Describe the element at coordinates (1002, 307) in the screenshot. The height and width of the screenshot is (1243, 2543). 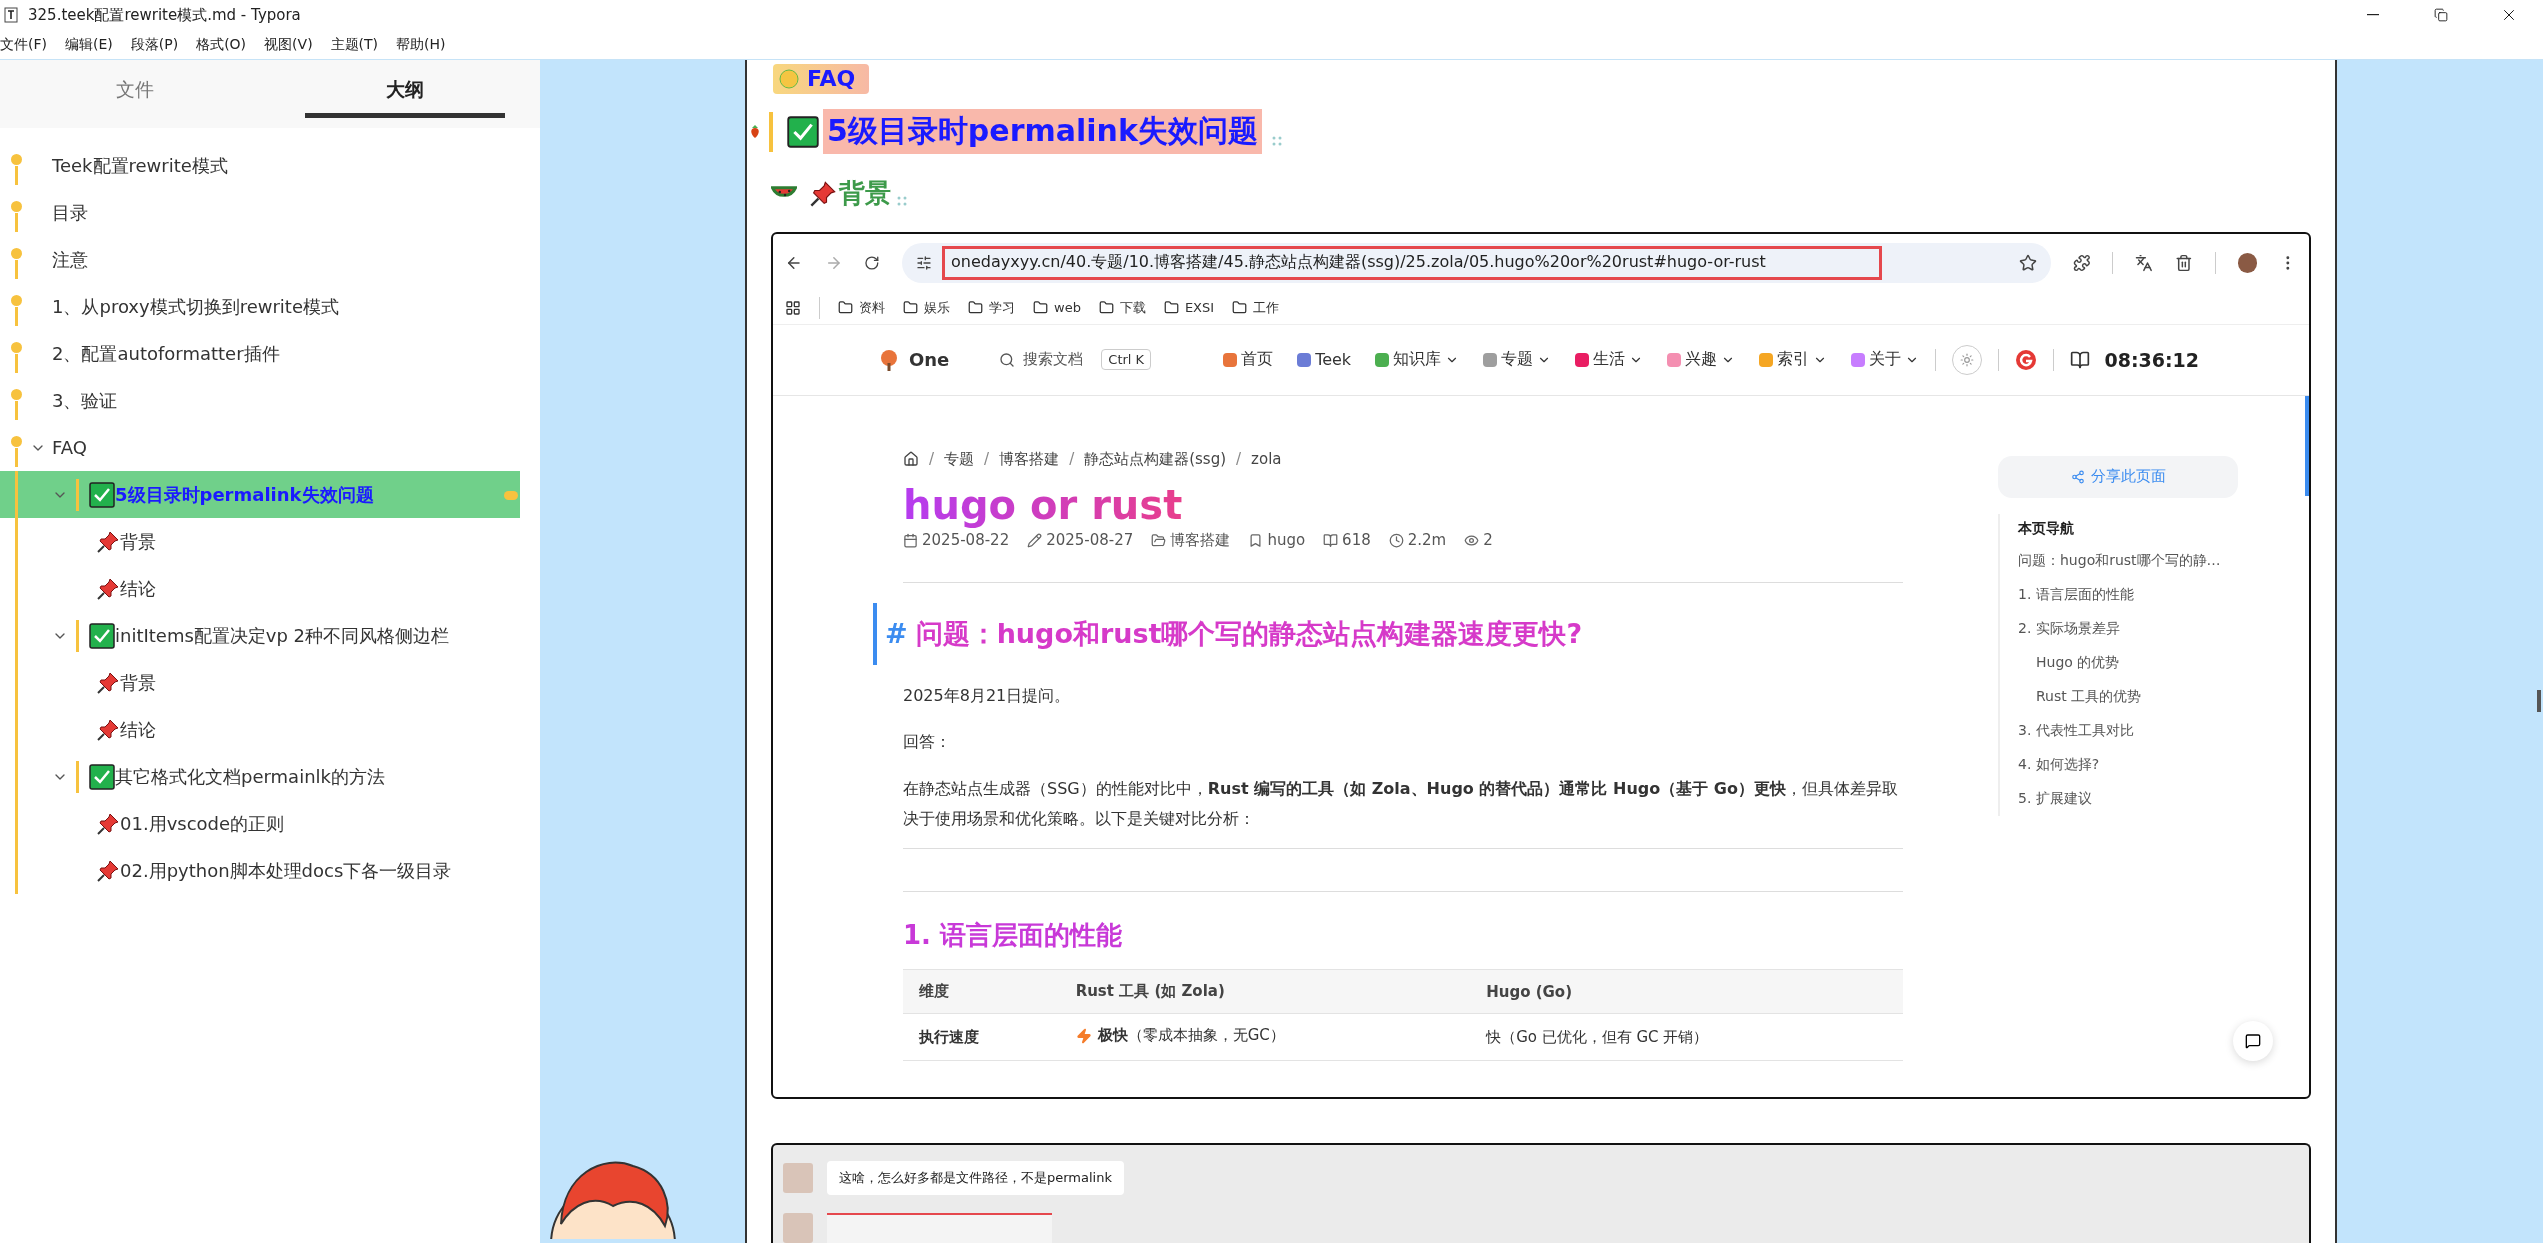
I see `bookmark-link: 学习` at that location.